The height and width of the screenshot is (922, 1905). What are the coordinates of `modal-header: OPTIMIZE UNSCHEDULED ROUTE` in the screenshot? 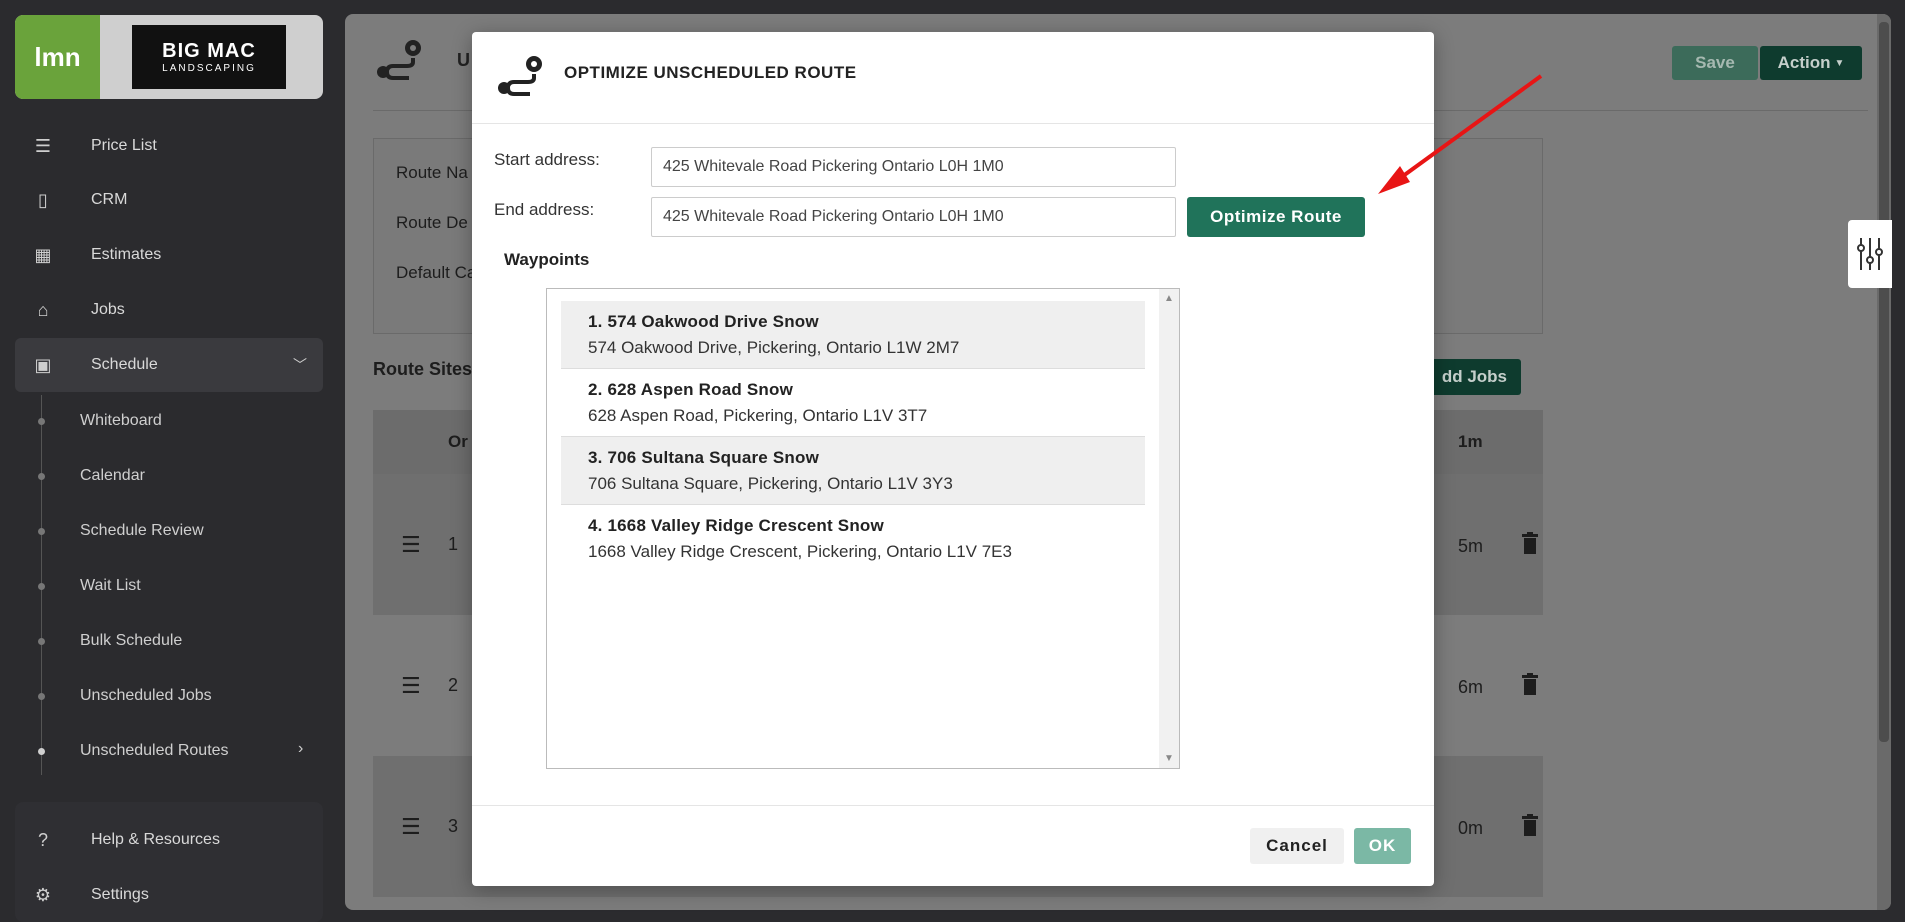 It's located at (953, 78).